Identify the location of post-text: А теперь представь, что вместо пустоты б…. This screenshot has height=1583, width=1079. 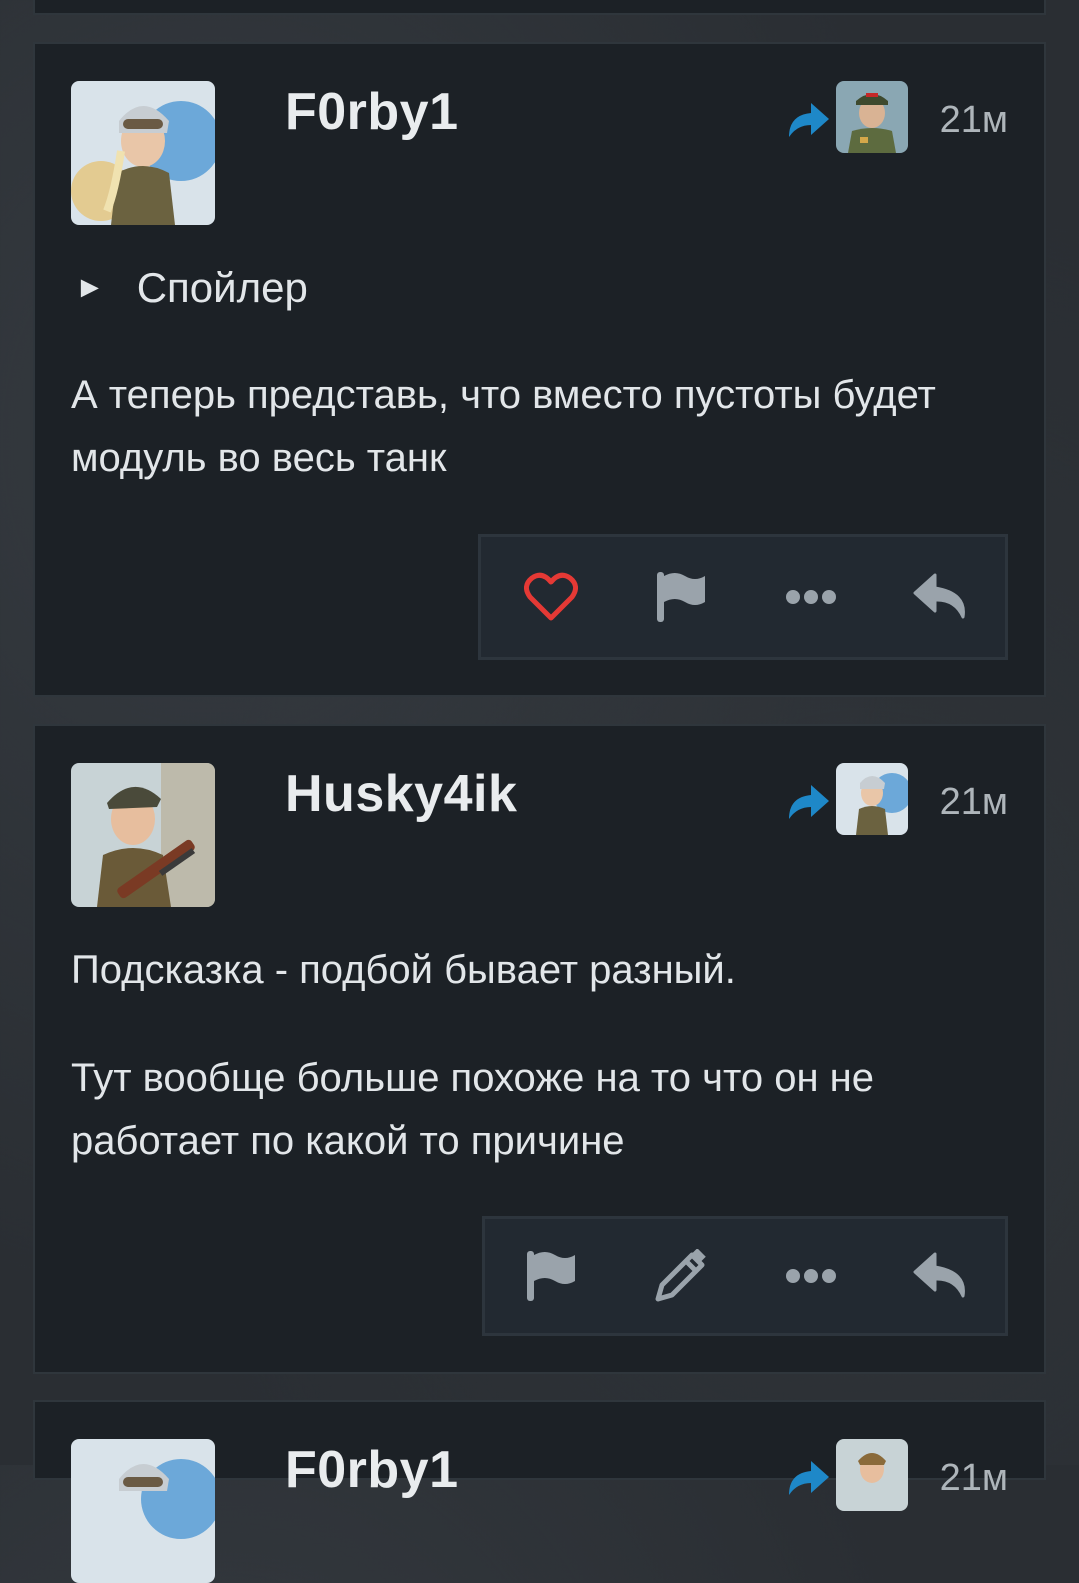
(503, 426).